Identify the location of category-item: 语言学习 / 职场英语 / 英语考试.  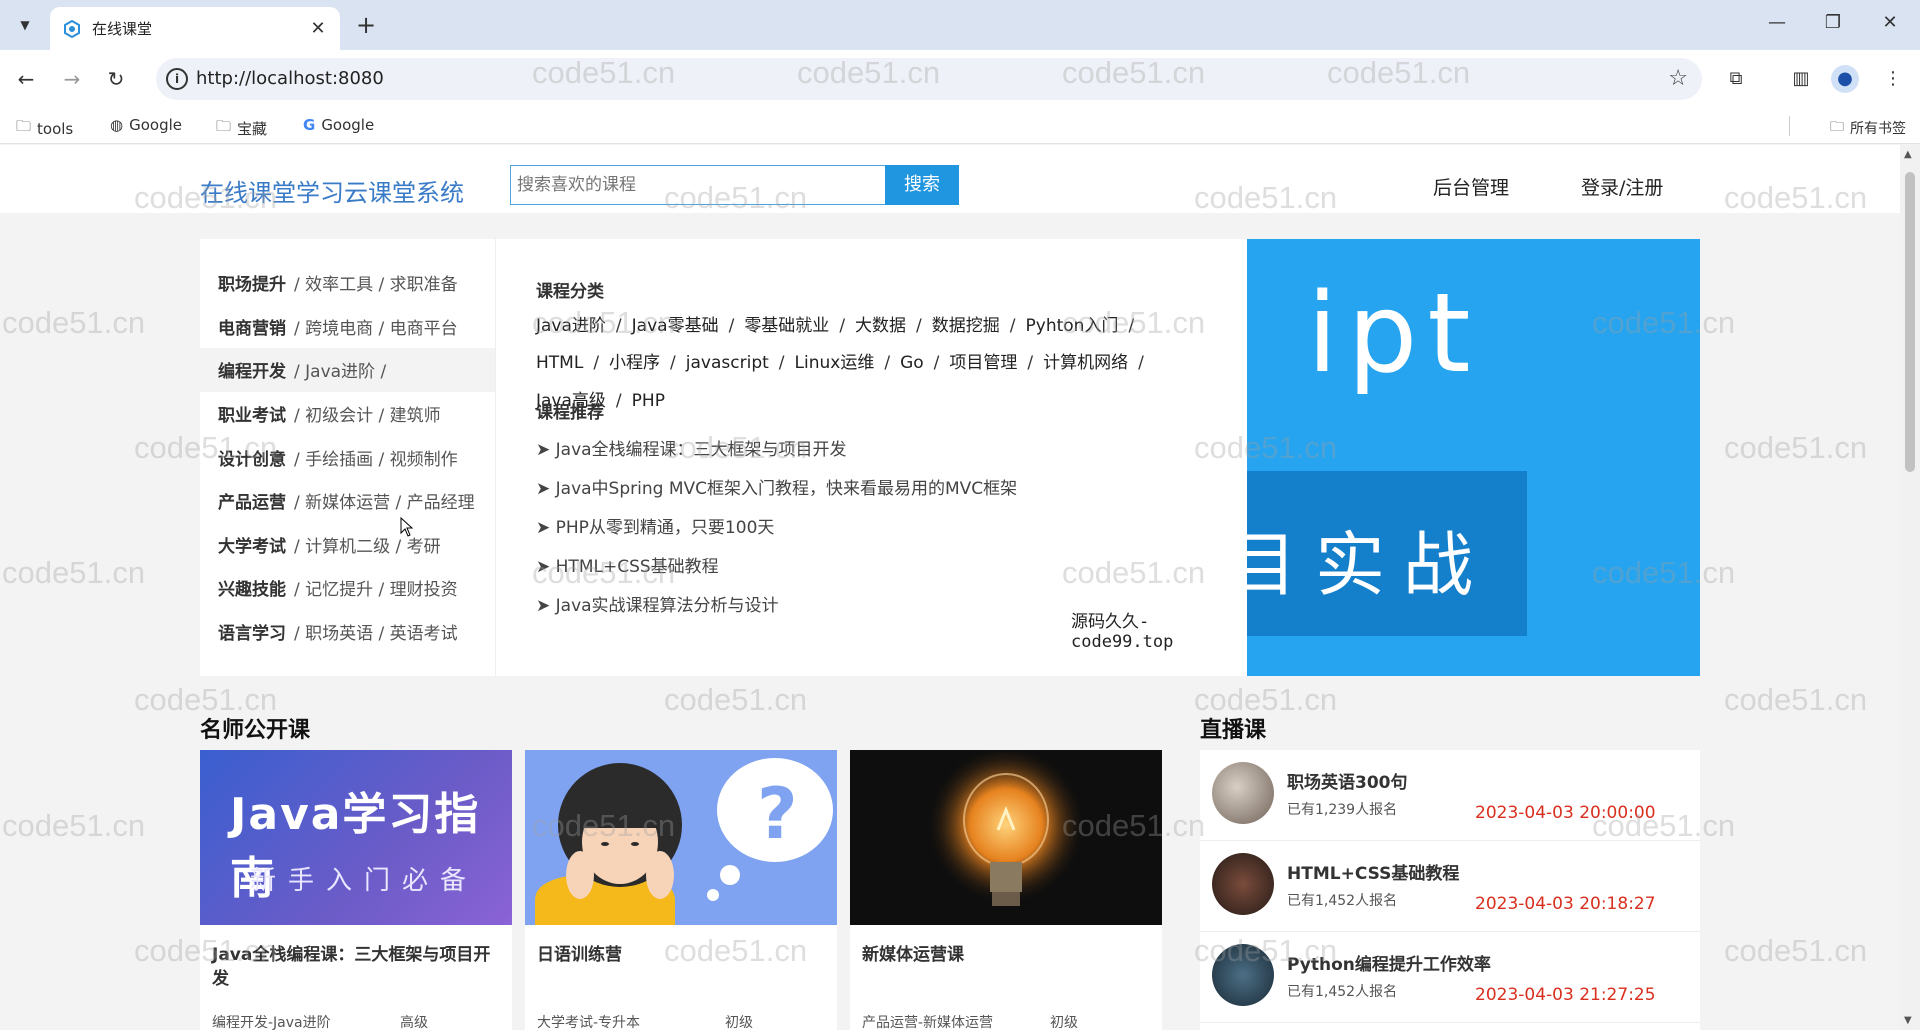
(347, 632).